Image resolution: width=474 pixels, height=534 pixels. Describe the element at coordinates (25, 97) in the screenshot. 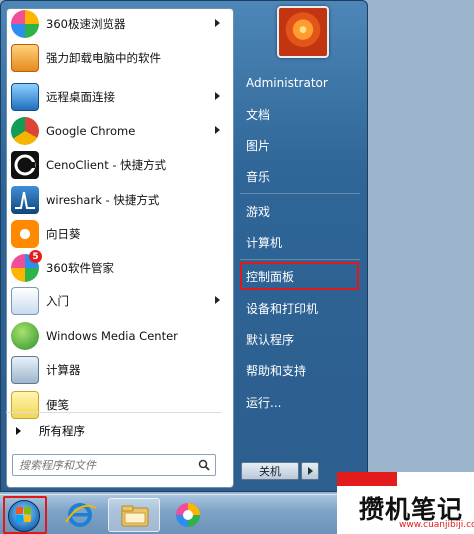

I see `remote-desktop-icon` at that location.